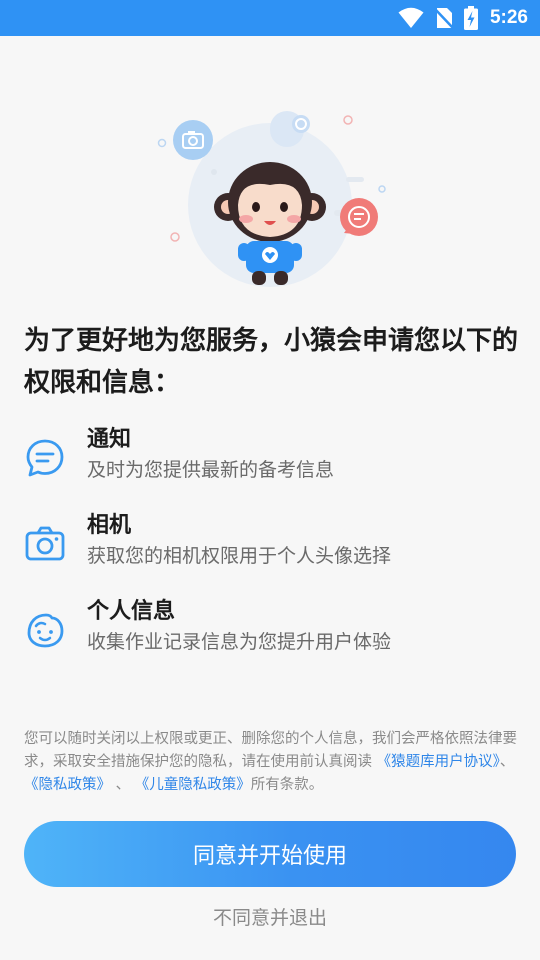  What do you see at coordinates (287, 785) in the screenshot?
I see `notice-text-end: 所有条款。` at bounding box center [287, 785].